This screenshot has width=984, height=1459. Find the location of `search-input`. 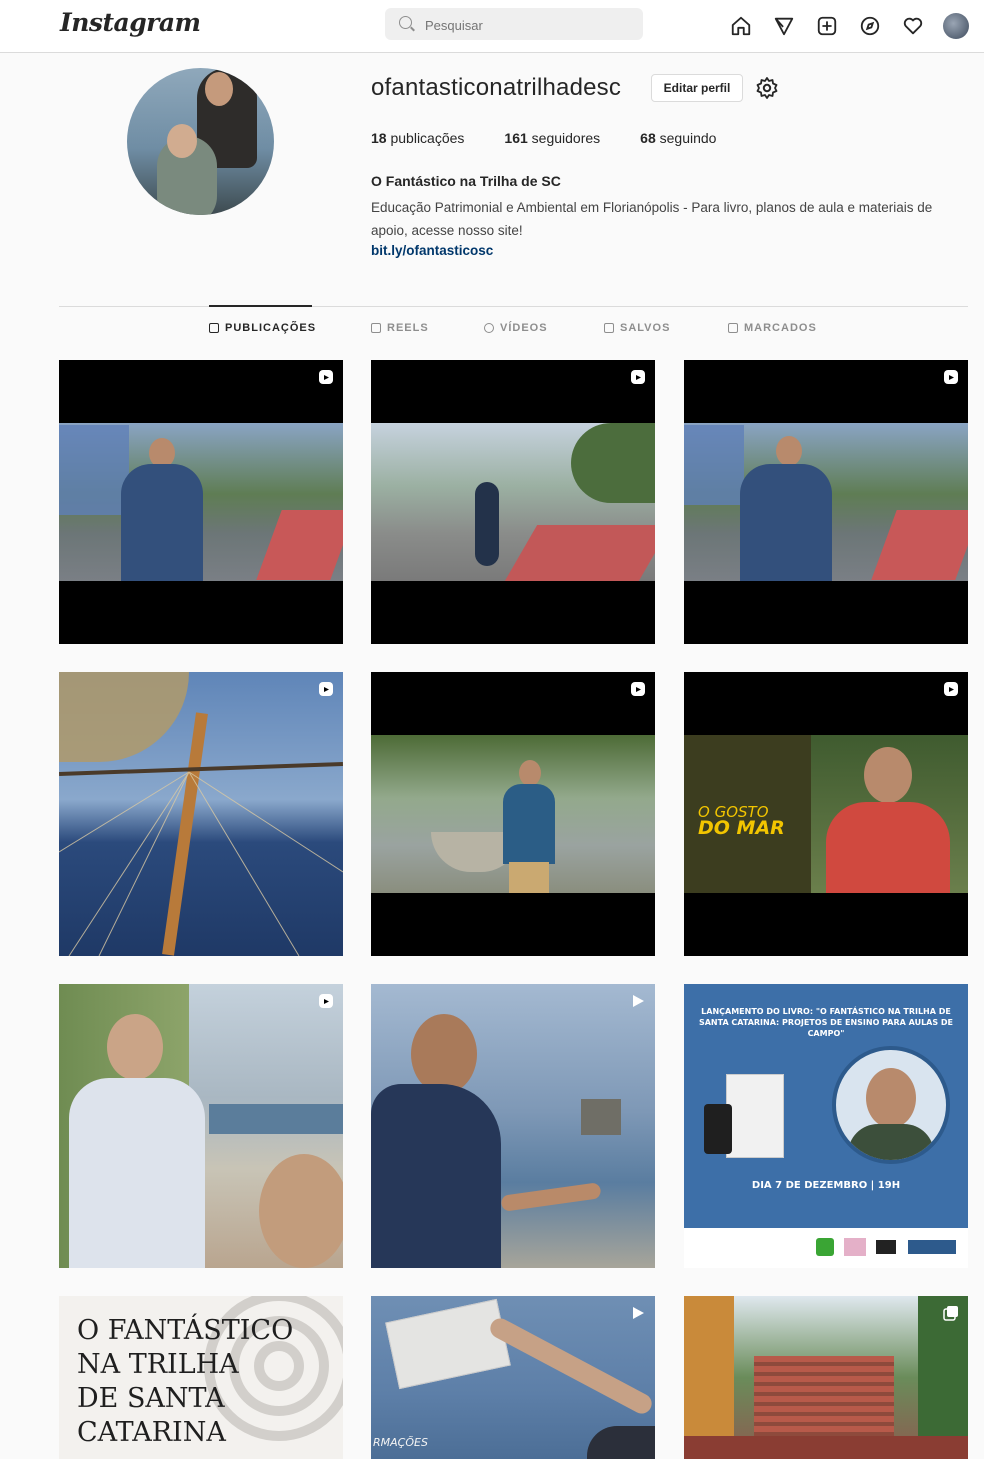

search-input is located at coordinates (525, 25).